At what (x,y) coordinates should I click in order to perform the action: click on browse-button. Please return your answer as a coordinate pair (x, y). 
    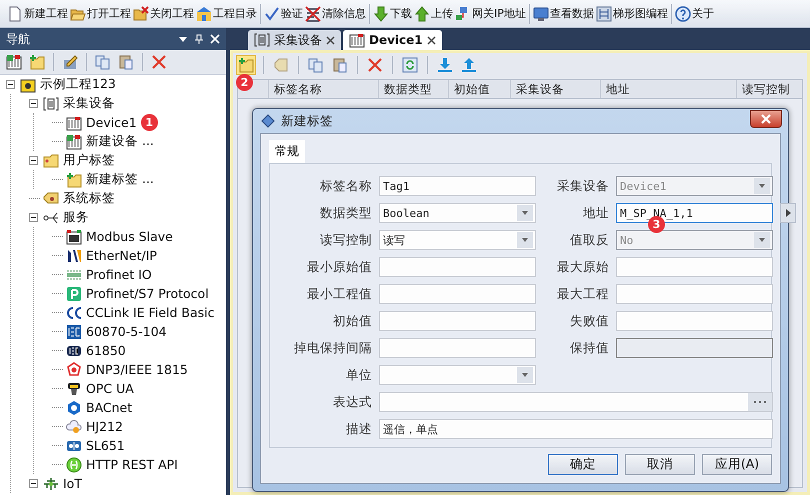
    Looking at the image, I should click on (760, 402).